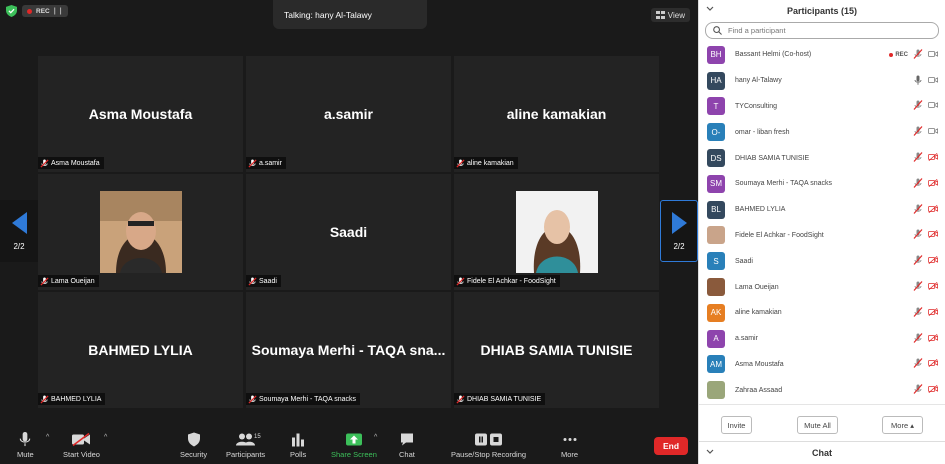 This screenshot has height=464, width=945. Describe the element at coordinates (47, 437) in the screenshot. I see `mute-options-caret-icon: ^` at that location.